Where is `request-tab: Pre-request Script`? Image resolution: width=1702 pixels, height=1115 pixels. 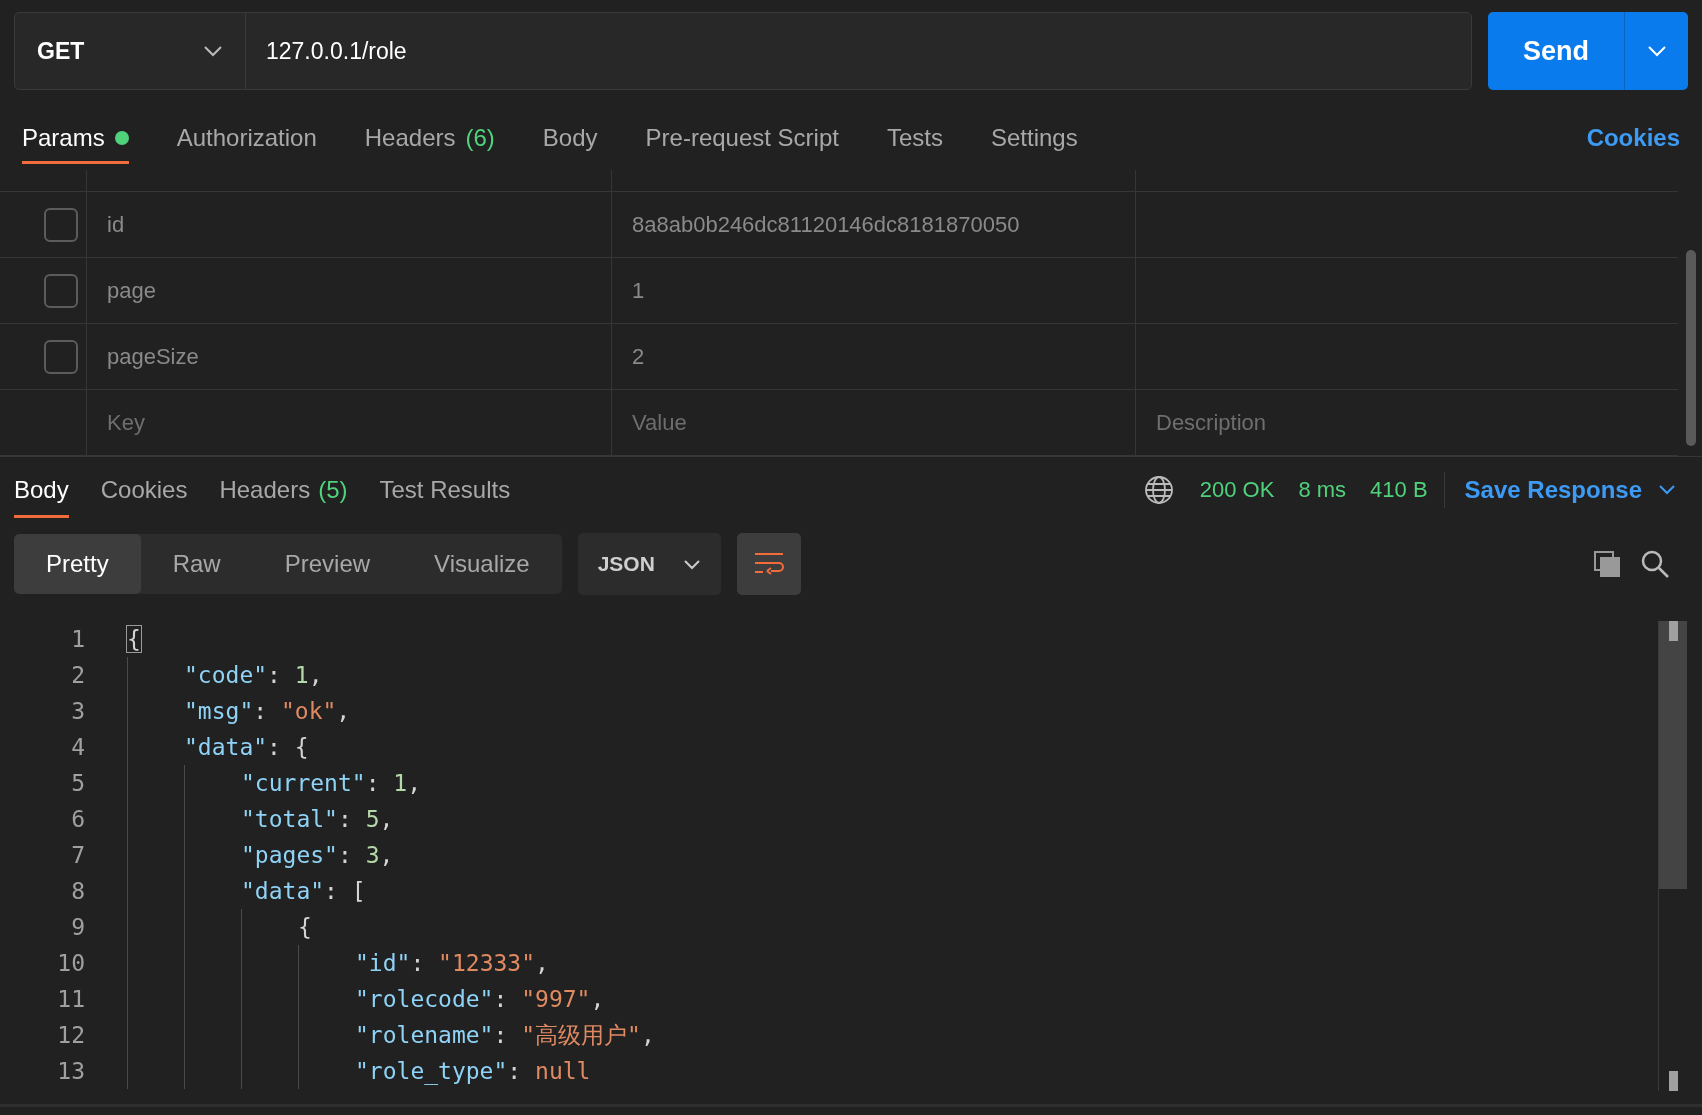
request-tab: Pre-request Script is located at coordinates (742, 138).